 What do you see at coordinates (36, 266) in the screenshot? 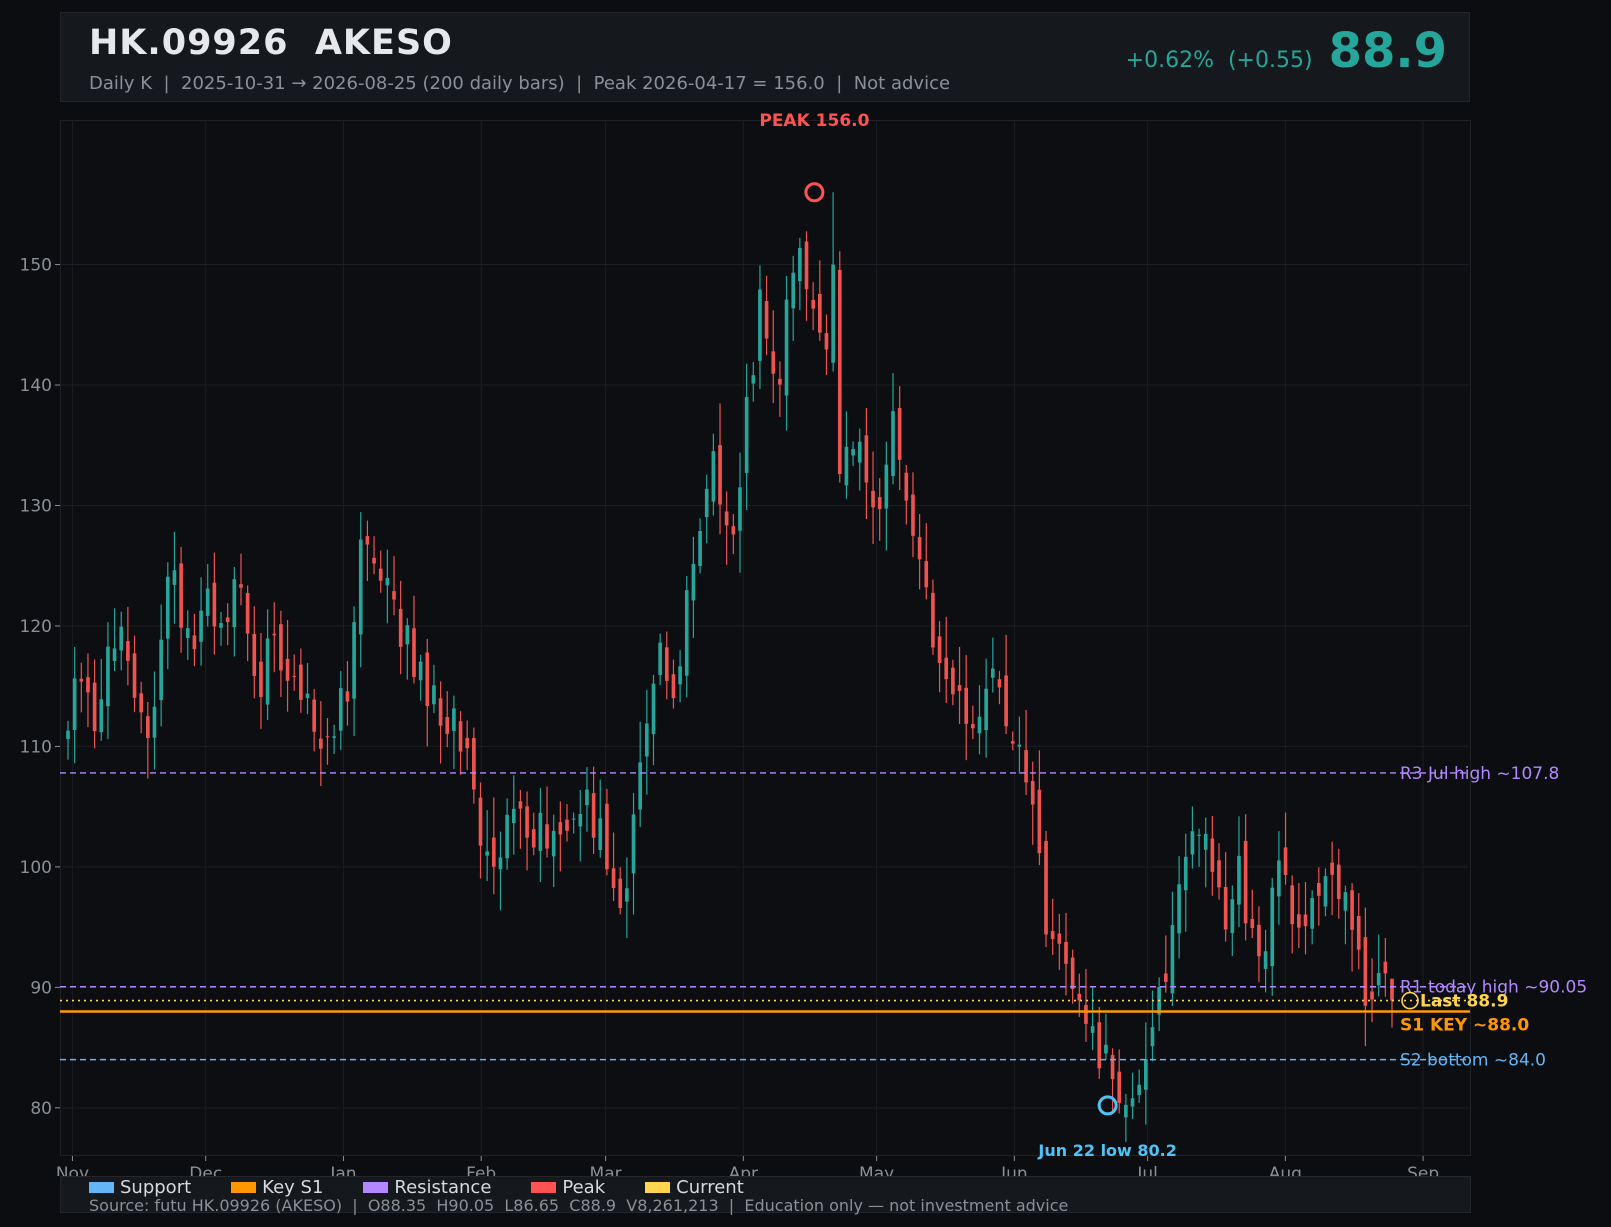
I see `y-tick-label: 150` at bounding box center [36, 266].